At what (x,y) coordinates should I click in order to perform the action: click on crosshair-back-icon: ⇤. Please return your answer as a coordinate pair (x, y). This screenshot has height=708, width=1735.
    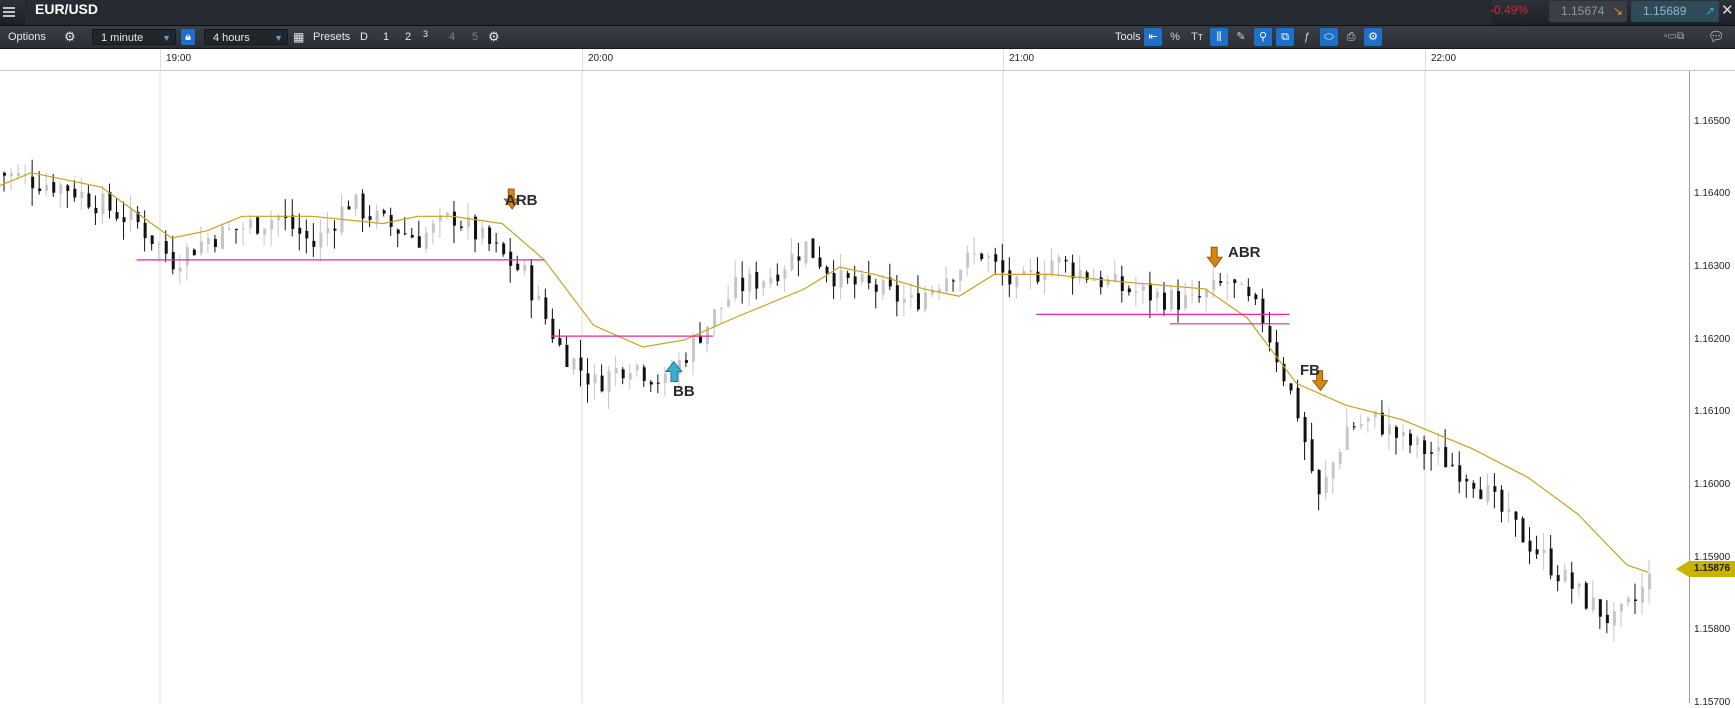
    Looking at the image, I should click on (1153, 37).